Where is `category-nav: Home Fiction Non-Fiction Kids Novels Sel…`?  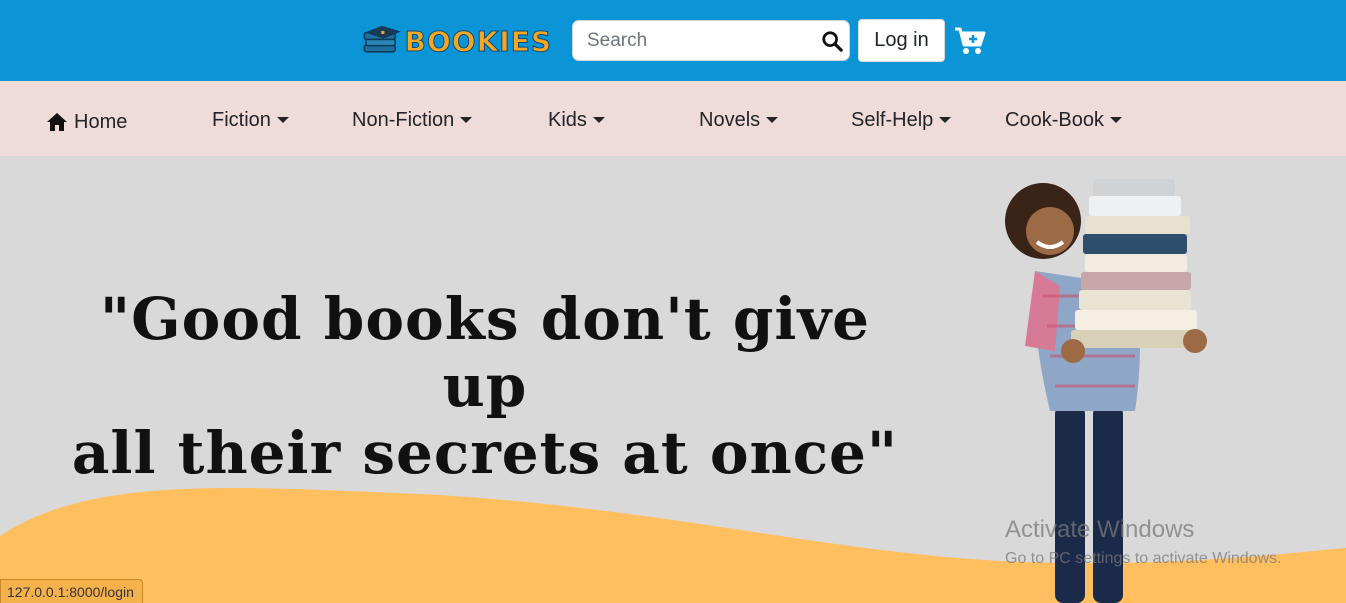
category-nav: Home Fiction Non-Fiction Kids Novels Sel… is located at coordinates (673, 118).